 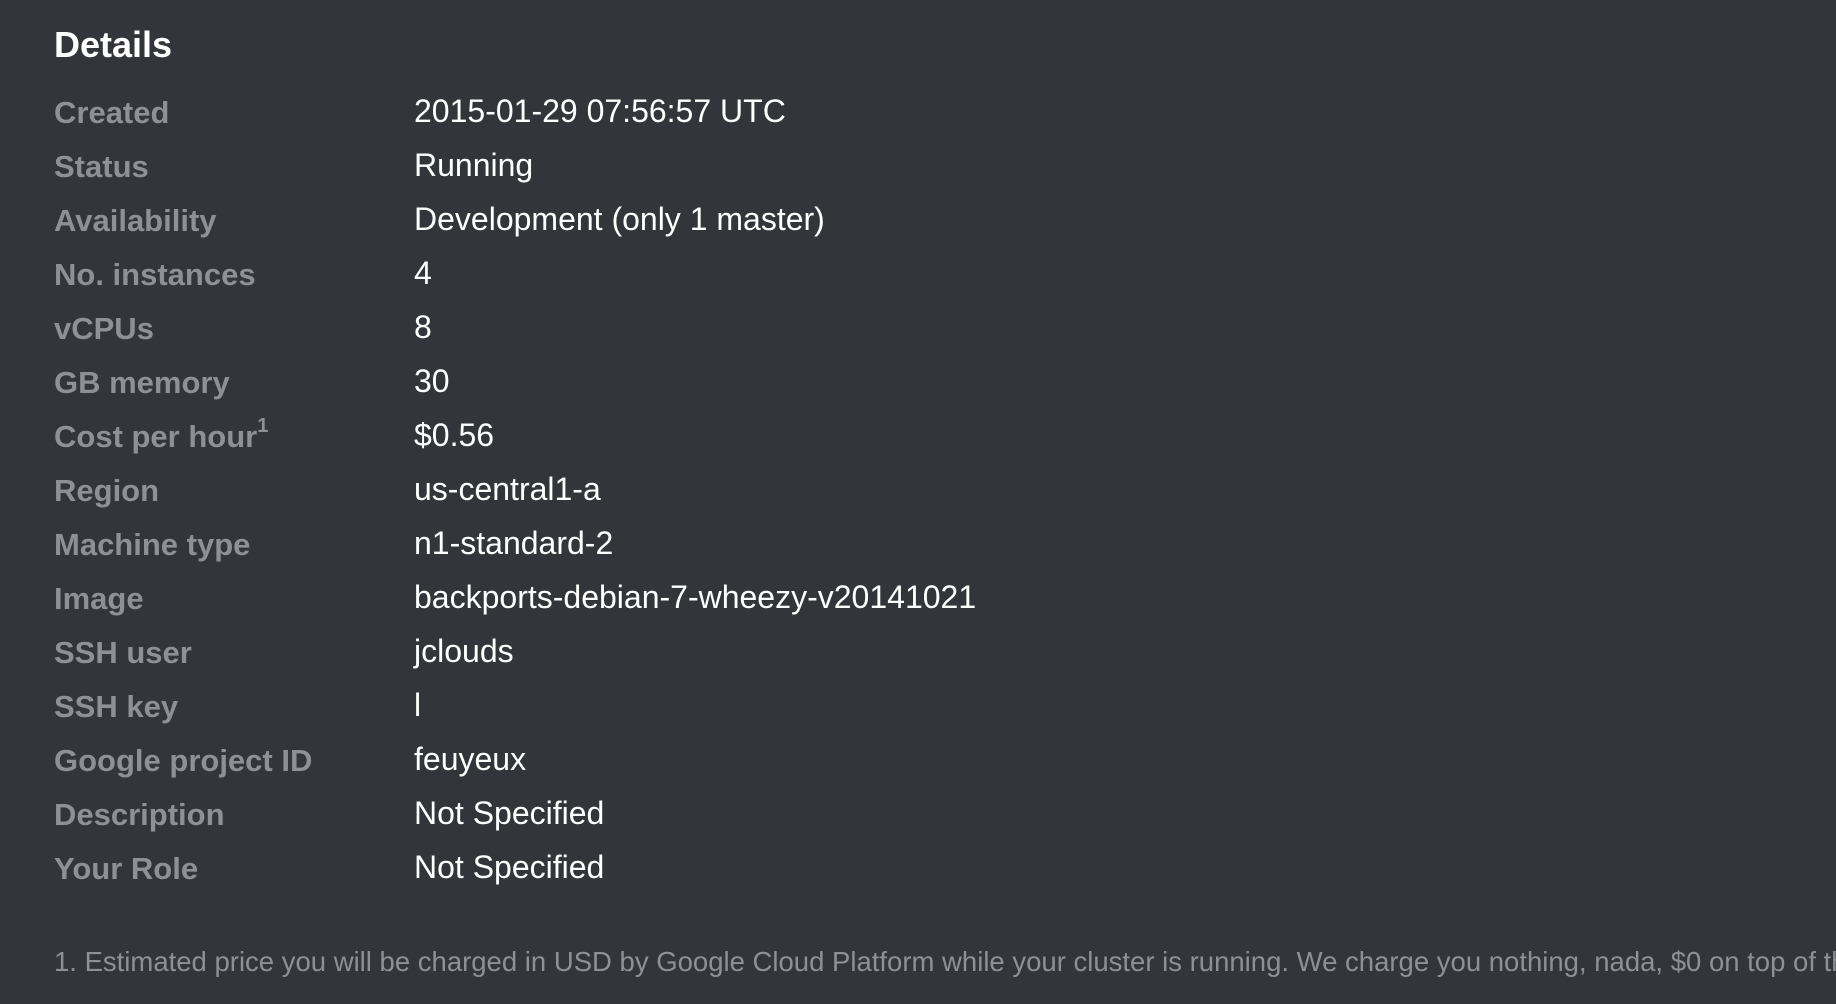 I want to click on detail-row-your-role: Your Role Not Specified, so click(x=904, y=871).